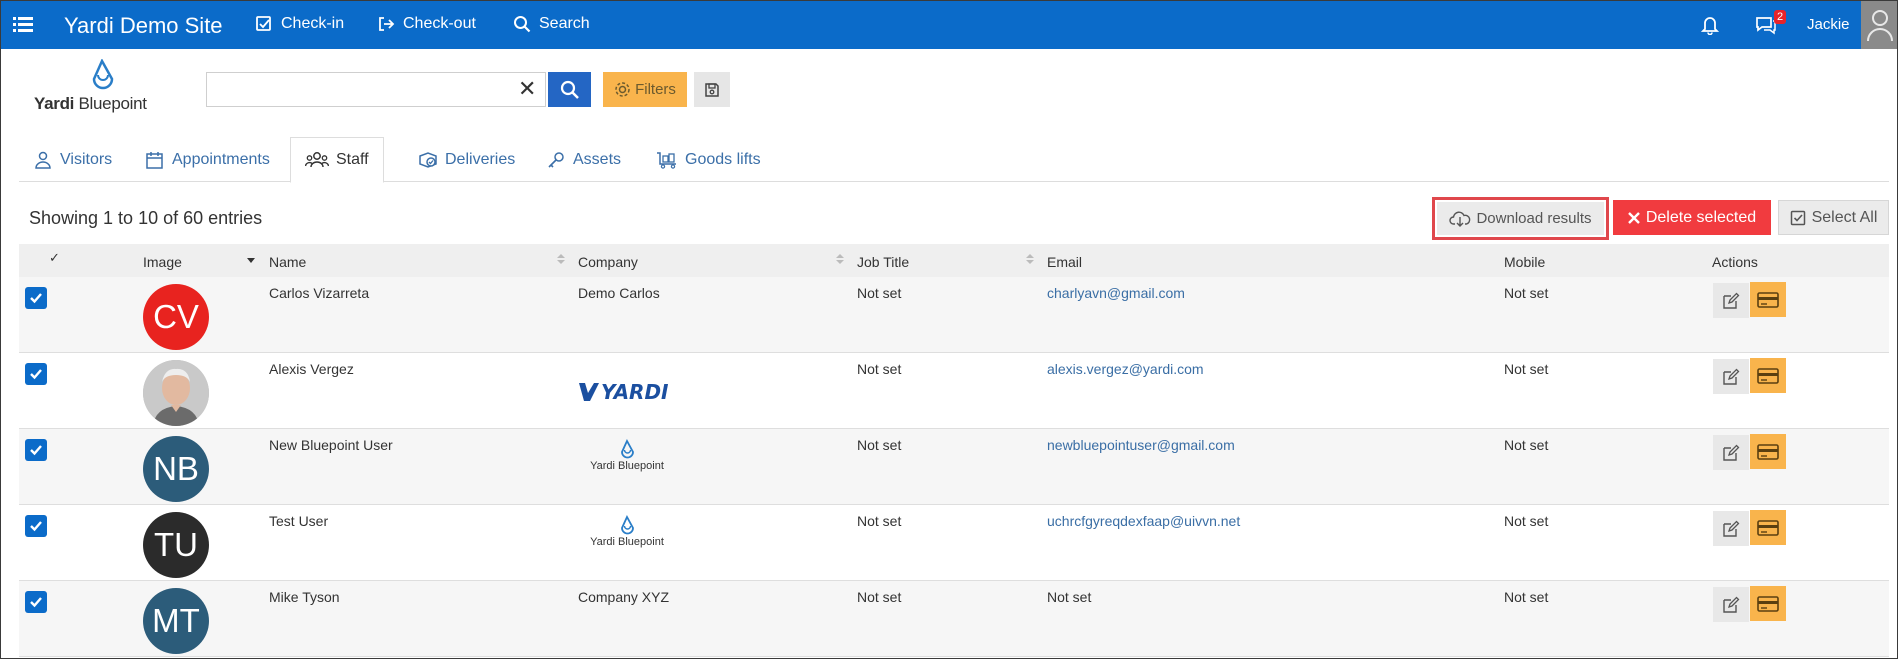 The height and width of the screenshot is (659, 1898). I want to click on messages-badge: 2, so click(1780, 17).